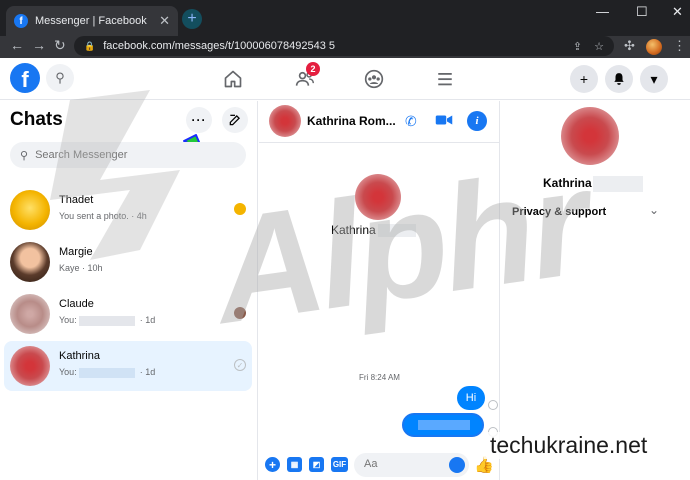 The image size is (690, 480). I want to click on message-input-wrap, so click(411, 465).